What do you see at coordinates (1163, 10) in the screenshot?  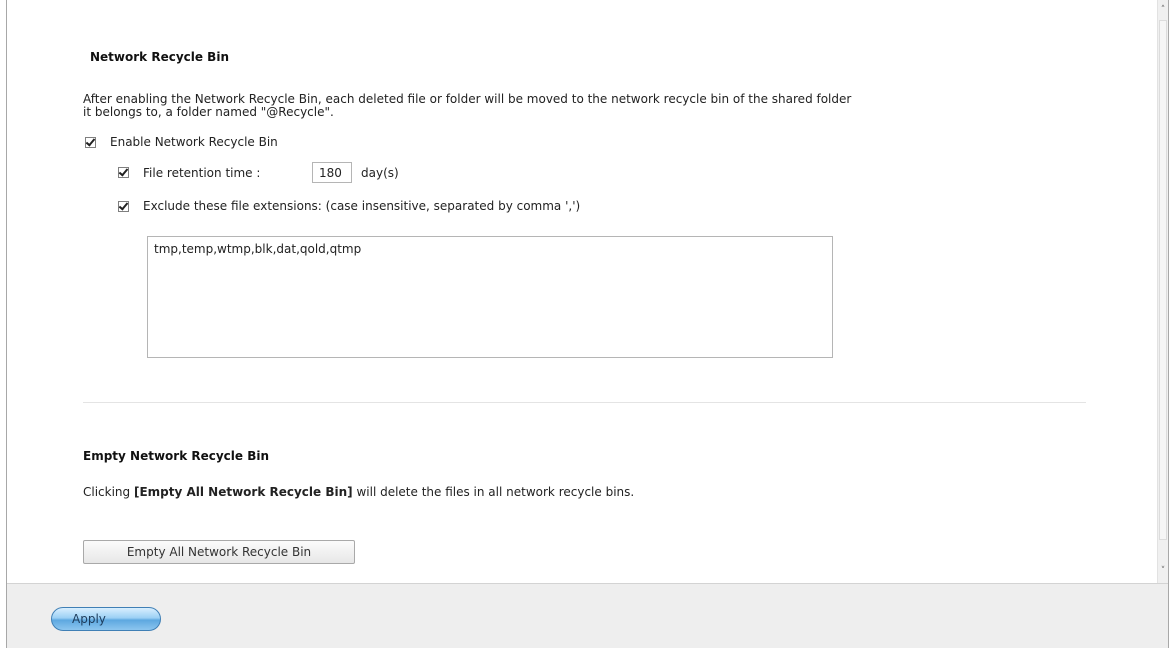 I see `chevron-up-icon: ˄` at bounding box center [1163, 10].